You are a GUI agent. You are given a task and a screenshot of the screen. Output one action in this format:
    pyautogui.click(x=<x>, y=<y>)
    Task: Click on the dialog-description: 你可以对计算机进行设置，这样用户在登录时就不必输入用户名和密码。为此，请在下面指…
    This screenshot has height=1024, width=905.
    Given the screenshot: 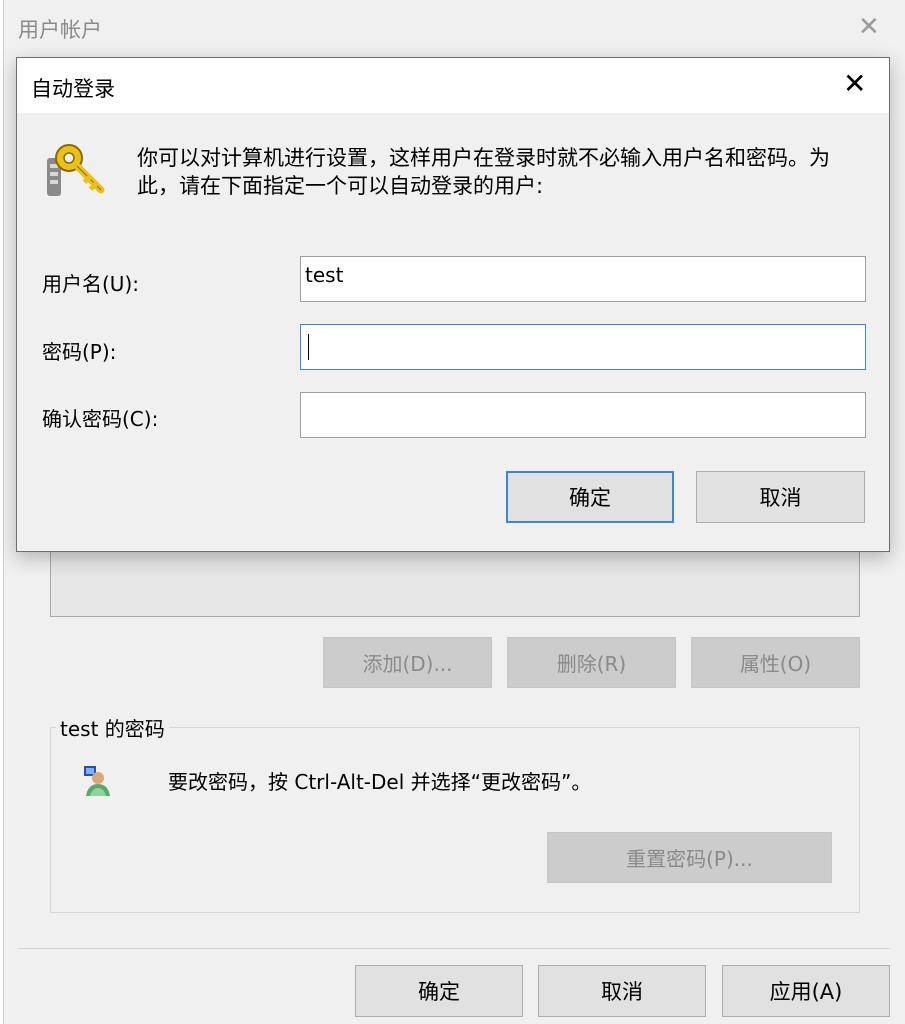 What is the action you would take?
    pyautogui.click(x=483, y=172)
    